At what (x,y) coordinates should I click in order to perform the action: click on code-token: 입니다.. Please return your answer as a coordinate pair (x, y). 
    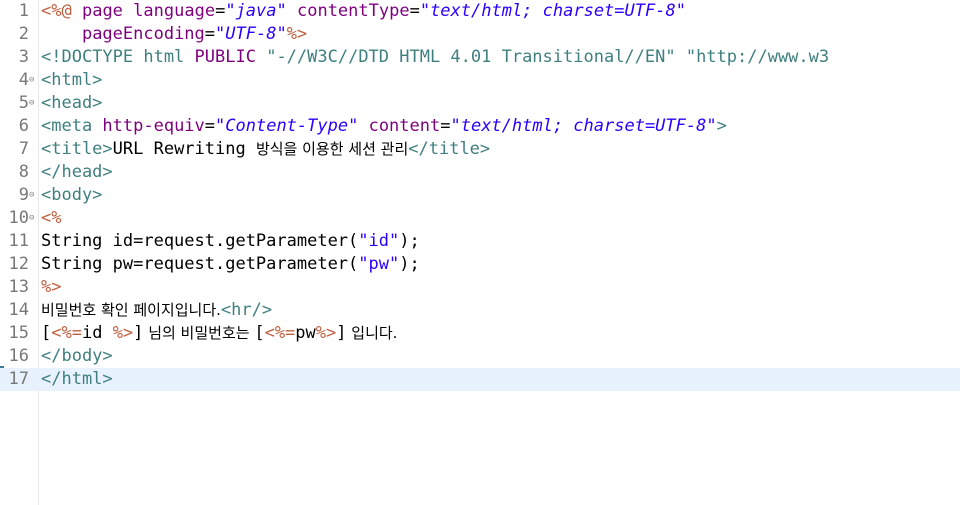
    Looking at the image, I should click on (372, 333).